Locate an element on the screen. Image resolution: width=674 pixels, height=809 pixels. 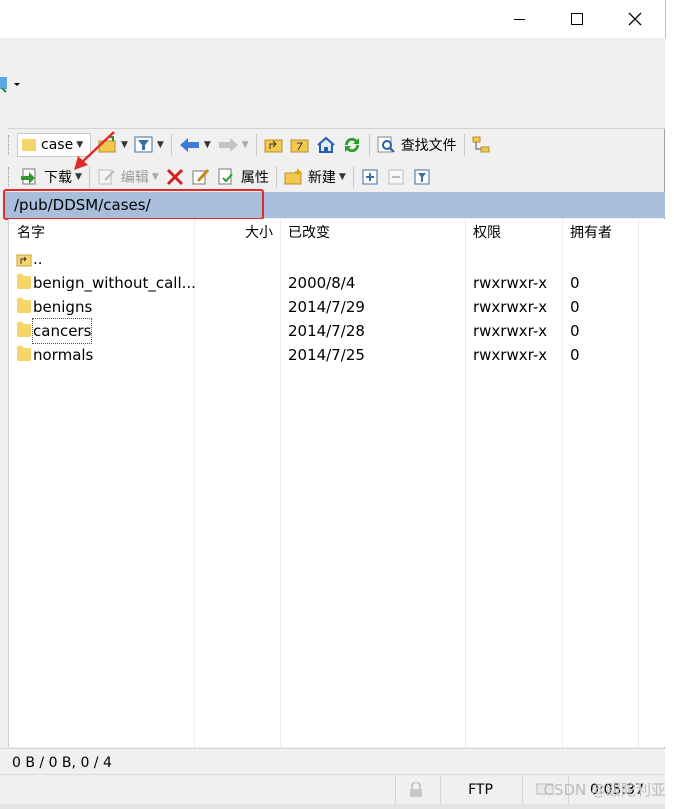
file-modified: 2014/7/29 is located at coordinates (326, 307).